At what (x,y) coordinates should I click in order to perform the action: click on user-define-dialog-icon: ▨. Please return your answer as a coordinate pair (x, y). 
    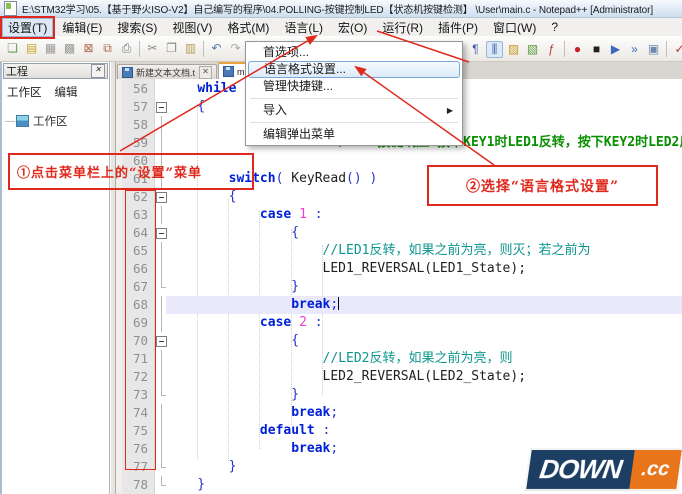
    Looking at the image, I should click on (513, 49).